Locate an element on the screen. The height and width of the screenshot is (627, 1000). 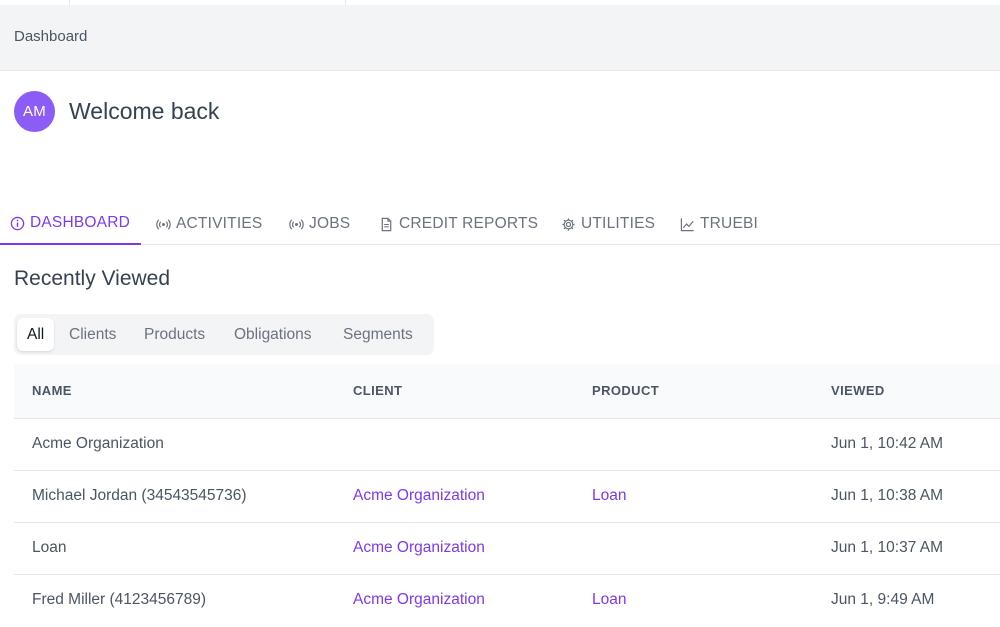
recently-viewed-title: Recently Viewed is located at coordinates (92, 278).